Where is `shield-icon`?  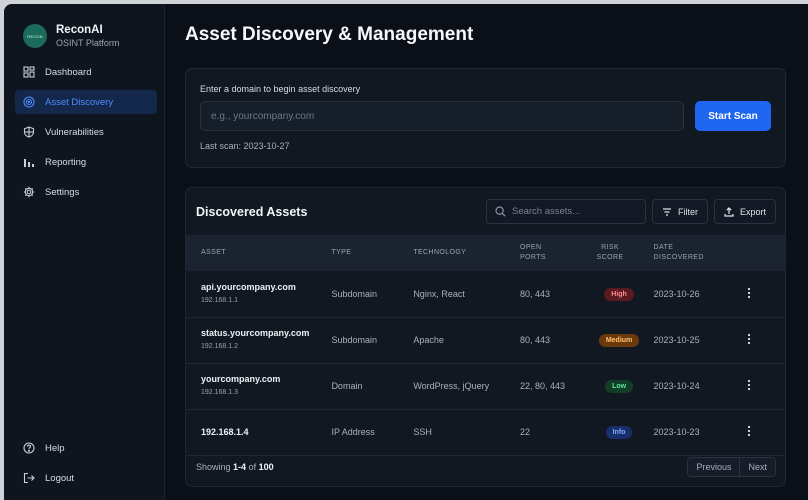
shield-icon is located at coordinates (29, 132).